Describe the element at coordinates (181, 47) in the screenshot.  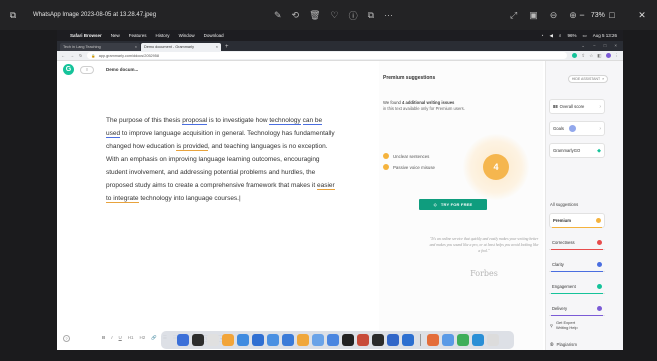
I see `tab-grammarly: Demo document - Grammarly ×` at that location.